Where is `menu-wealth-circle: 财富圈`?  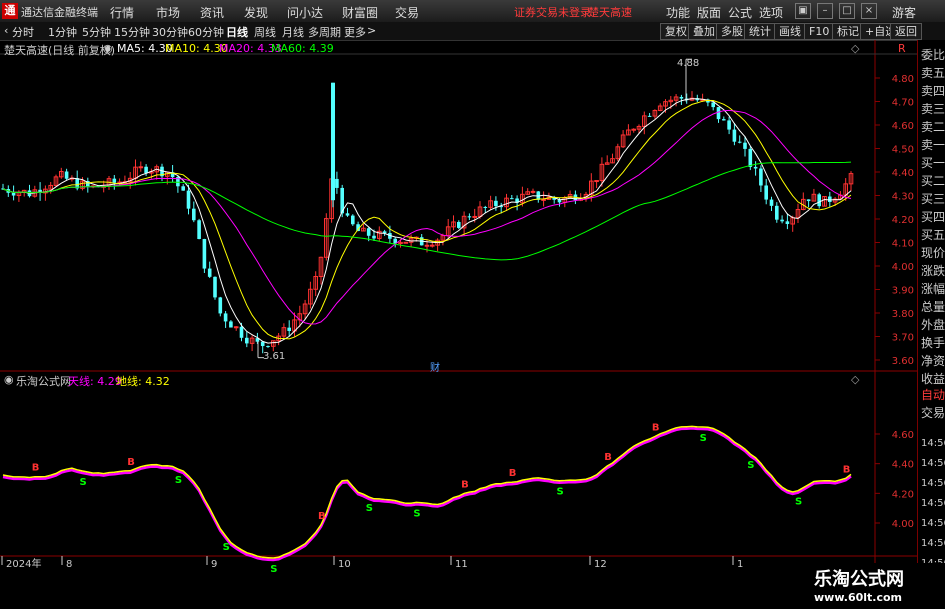
menu-wealth-circle: 财富圈 is located at coordinates (360, 12).